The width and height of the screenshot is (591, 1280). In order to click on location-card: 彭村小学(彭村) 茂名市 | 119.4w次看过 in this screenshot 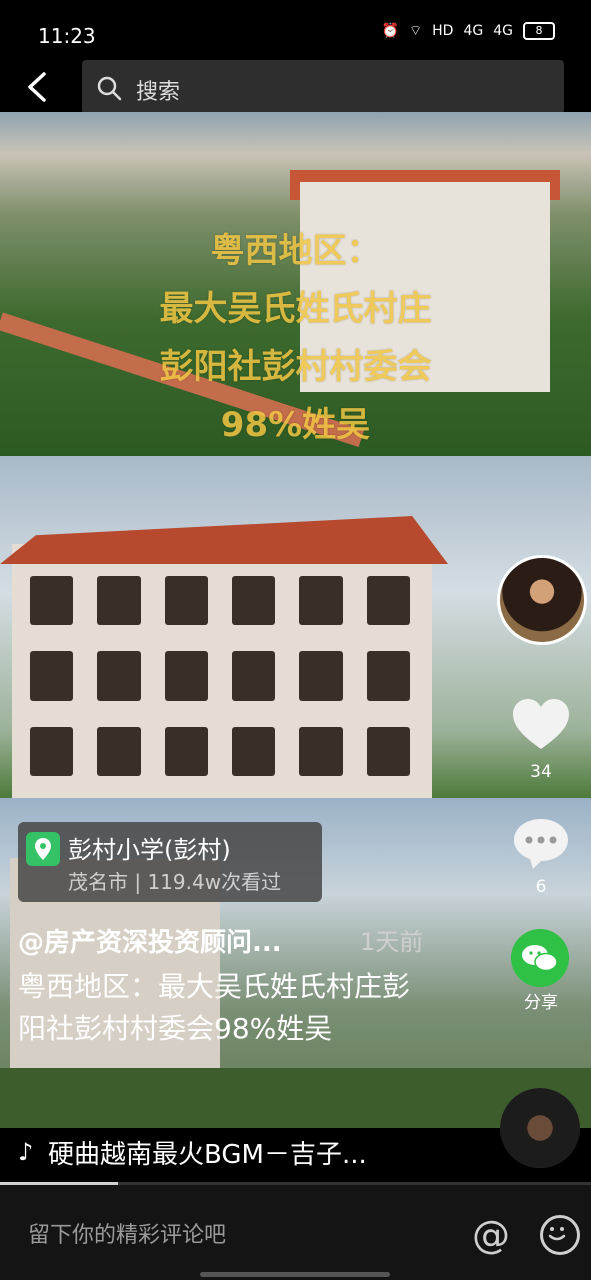, I will do `click(170, 862)`.